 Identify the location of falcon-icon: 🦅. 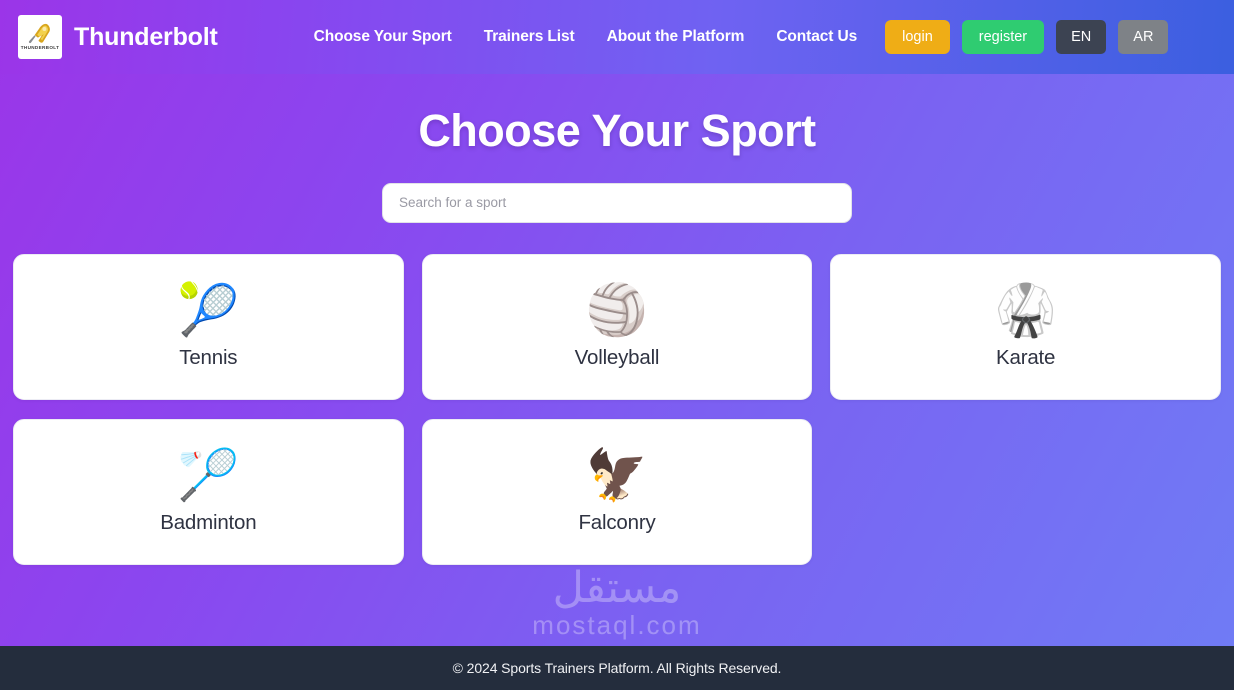
(617, 475).